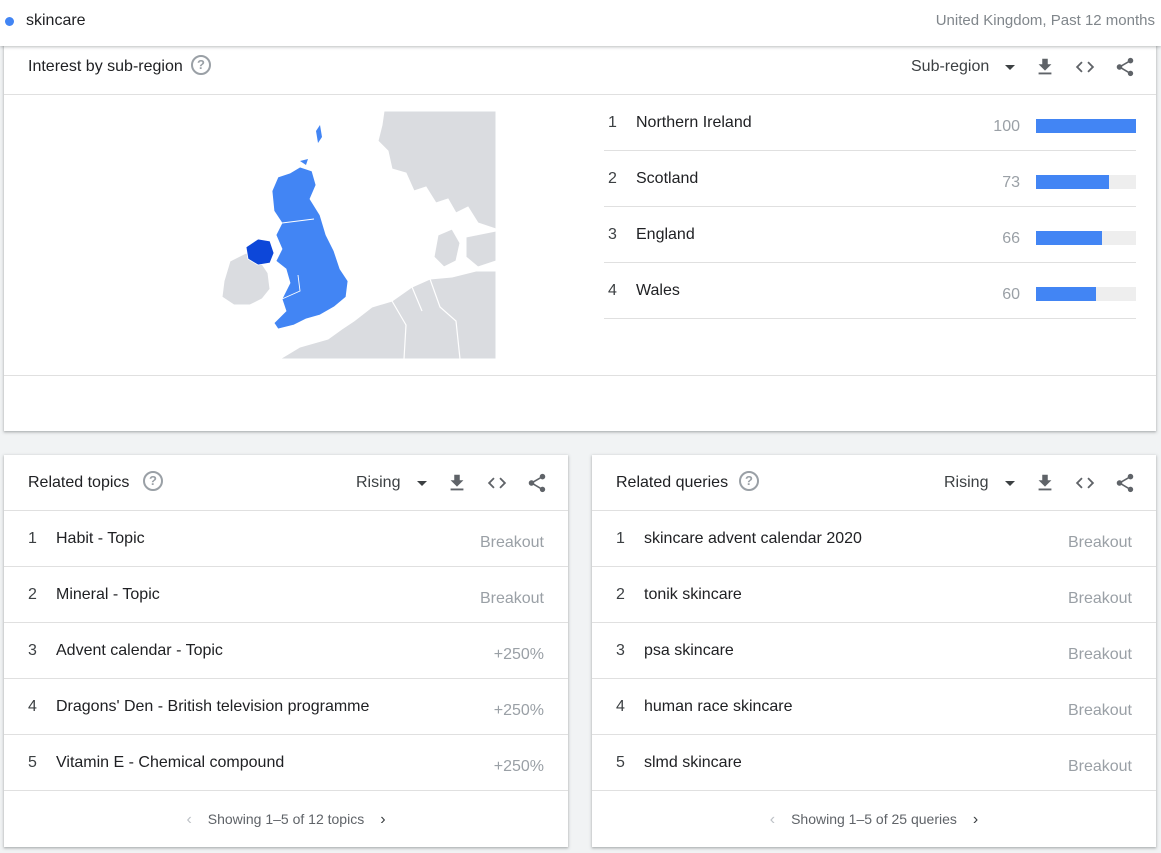 The height and width of the screenshot is (853, 1161). I want to click on resolution-dropdown: Sub-region, so click(950, 67).